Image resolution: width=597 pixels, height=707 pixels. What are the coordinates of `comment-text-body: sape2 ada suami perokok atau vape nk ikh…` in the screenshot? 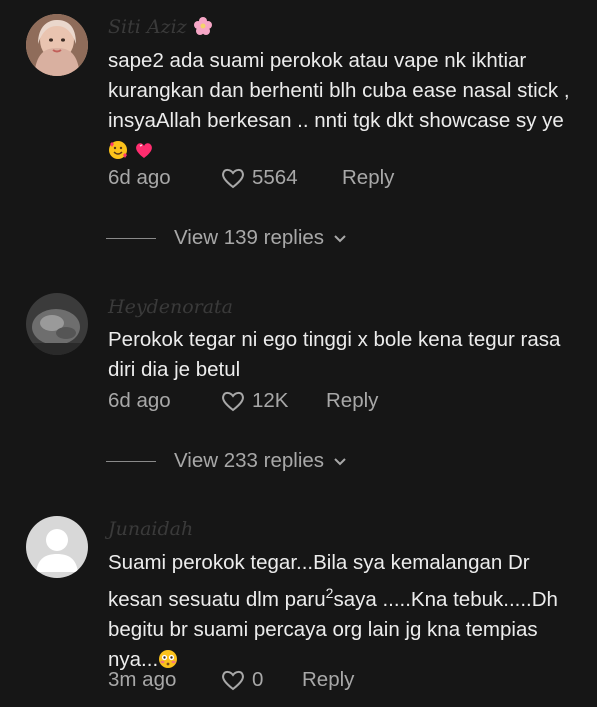 It's located at (339, 90).